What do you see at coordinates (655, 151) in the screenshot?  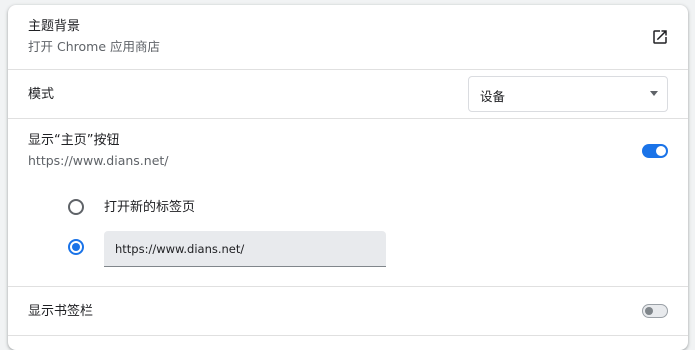 I see `home-button-toggle` at bounding box center [655, 151].